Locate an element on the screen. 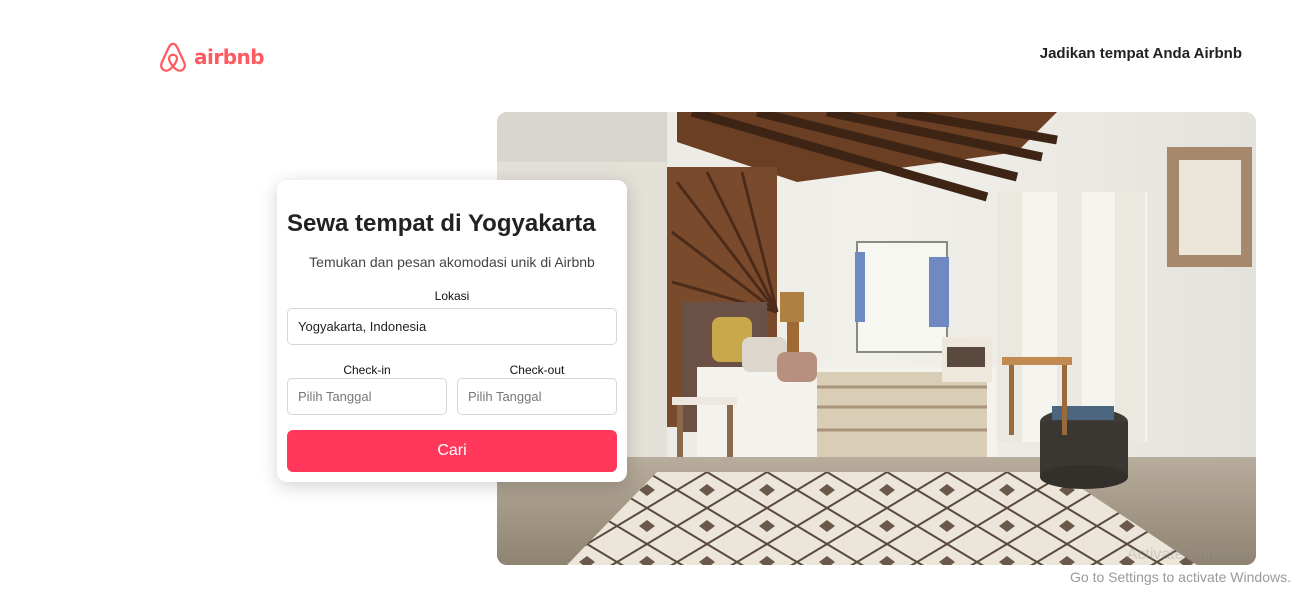 The height and width of the screenshot is (606, 1313). logo-wordmark: airbnb is located at coordinates (229, 57).